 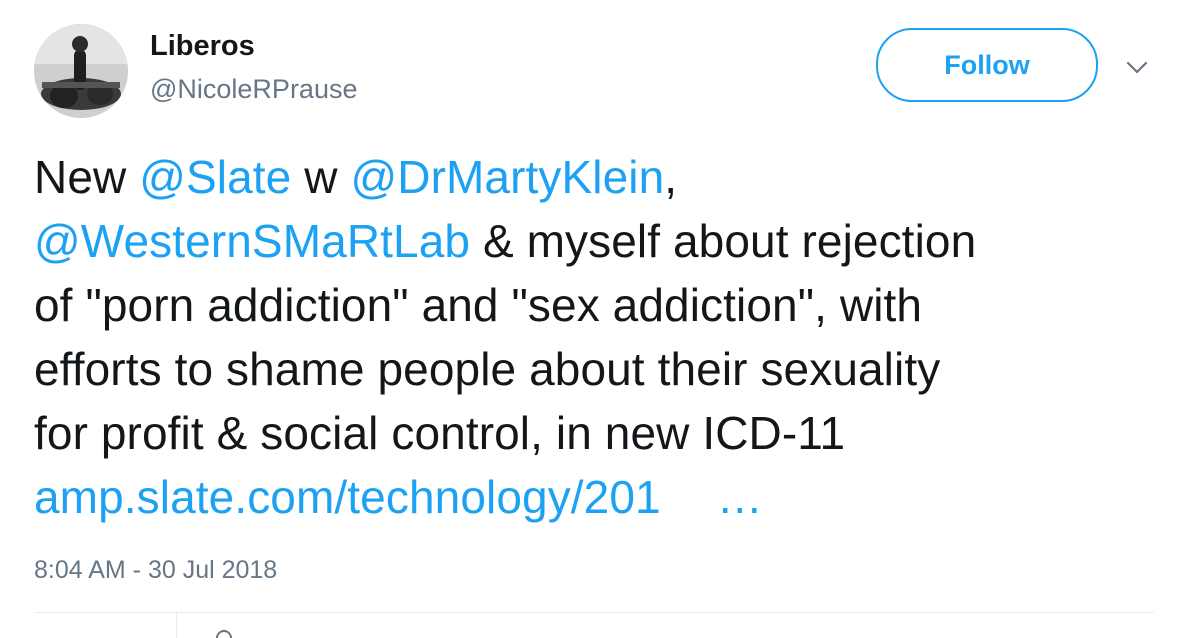 I want to click on follow-button: Follow, so click(x=987, y=65).